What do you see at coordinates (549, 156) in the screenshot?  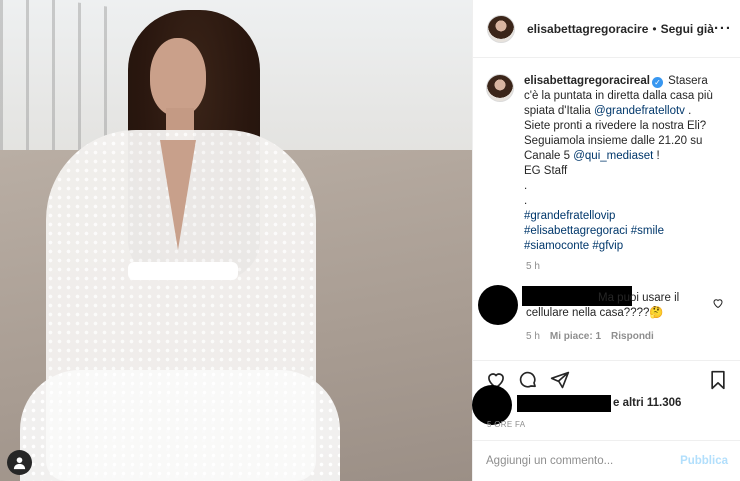 I see `caption-line-6-prefix: Canale 5` at bounding box center [549, 156].